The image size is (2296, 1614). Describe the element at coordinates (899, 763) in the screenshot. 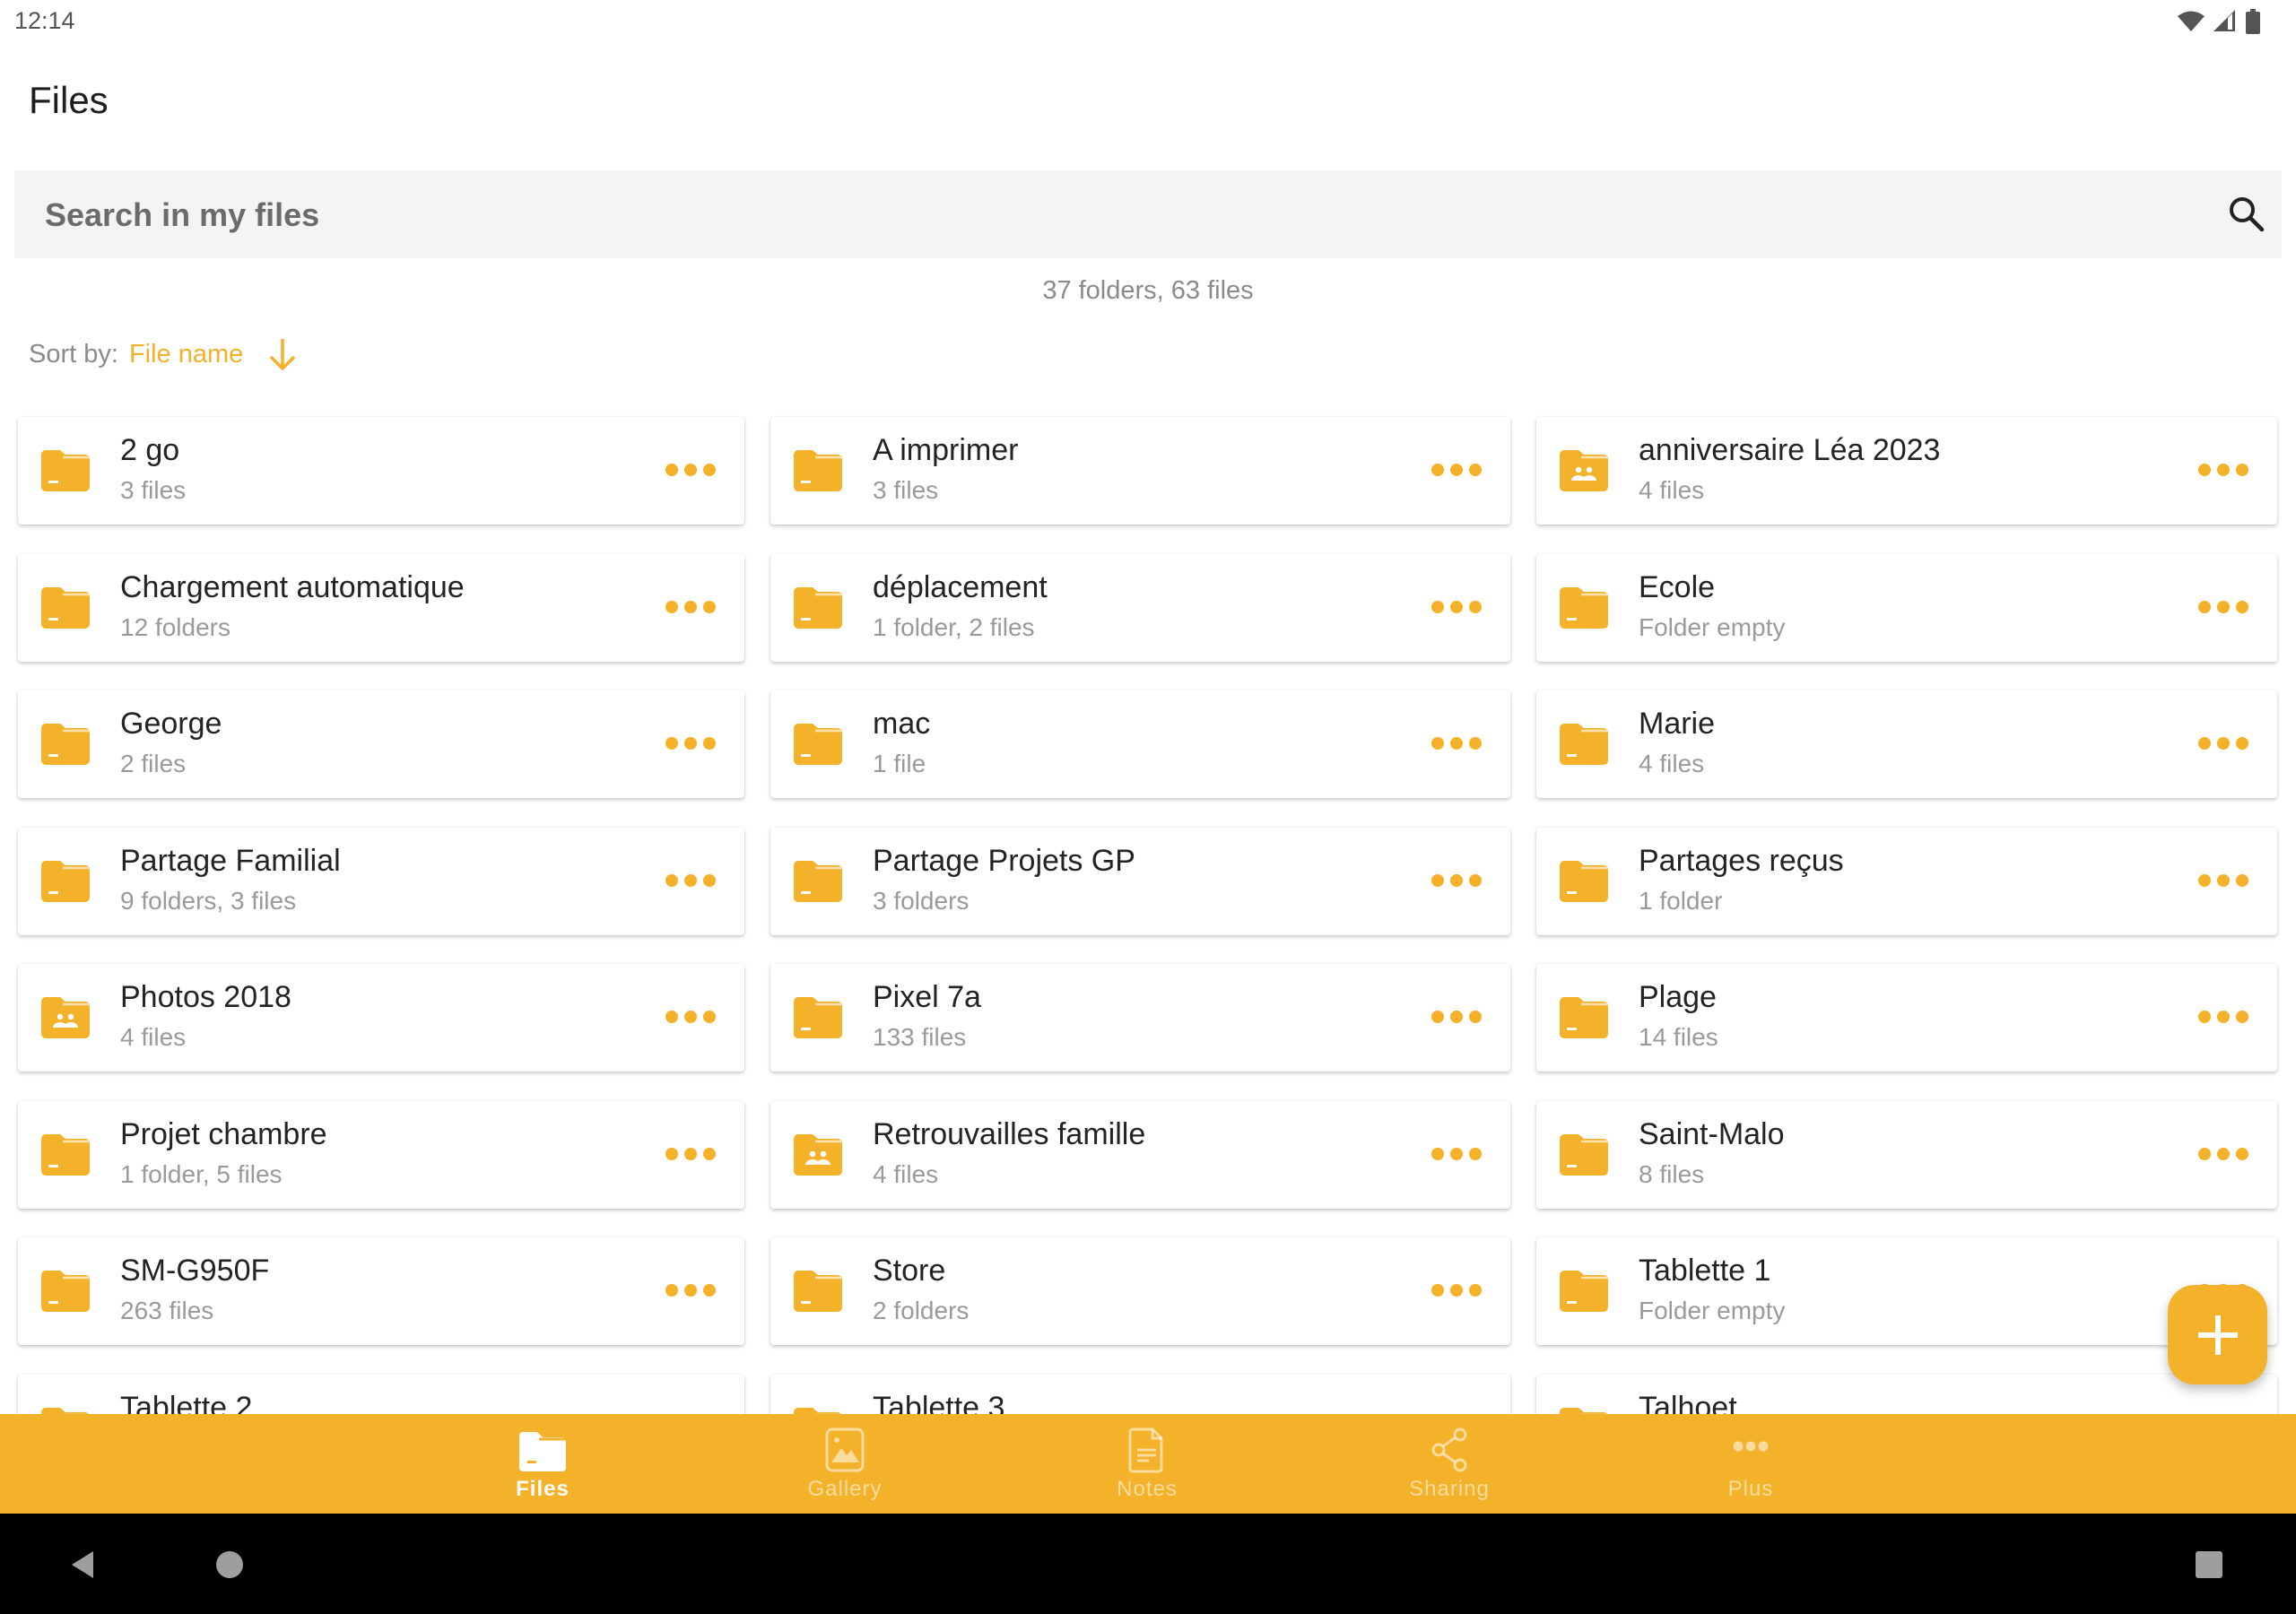

I see `folder-info: 1 file` at that location.